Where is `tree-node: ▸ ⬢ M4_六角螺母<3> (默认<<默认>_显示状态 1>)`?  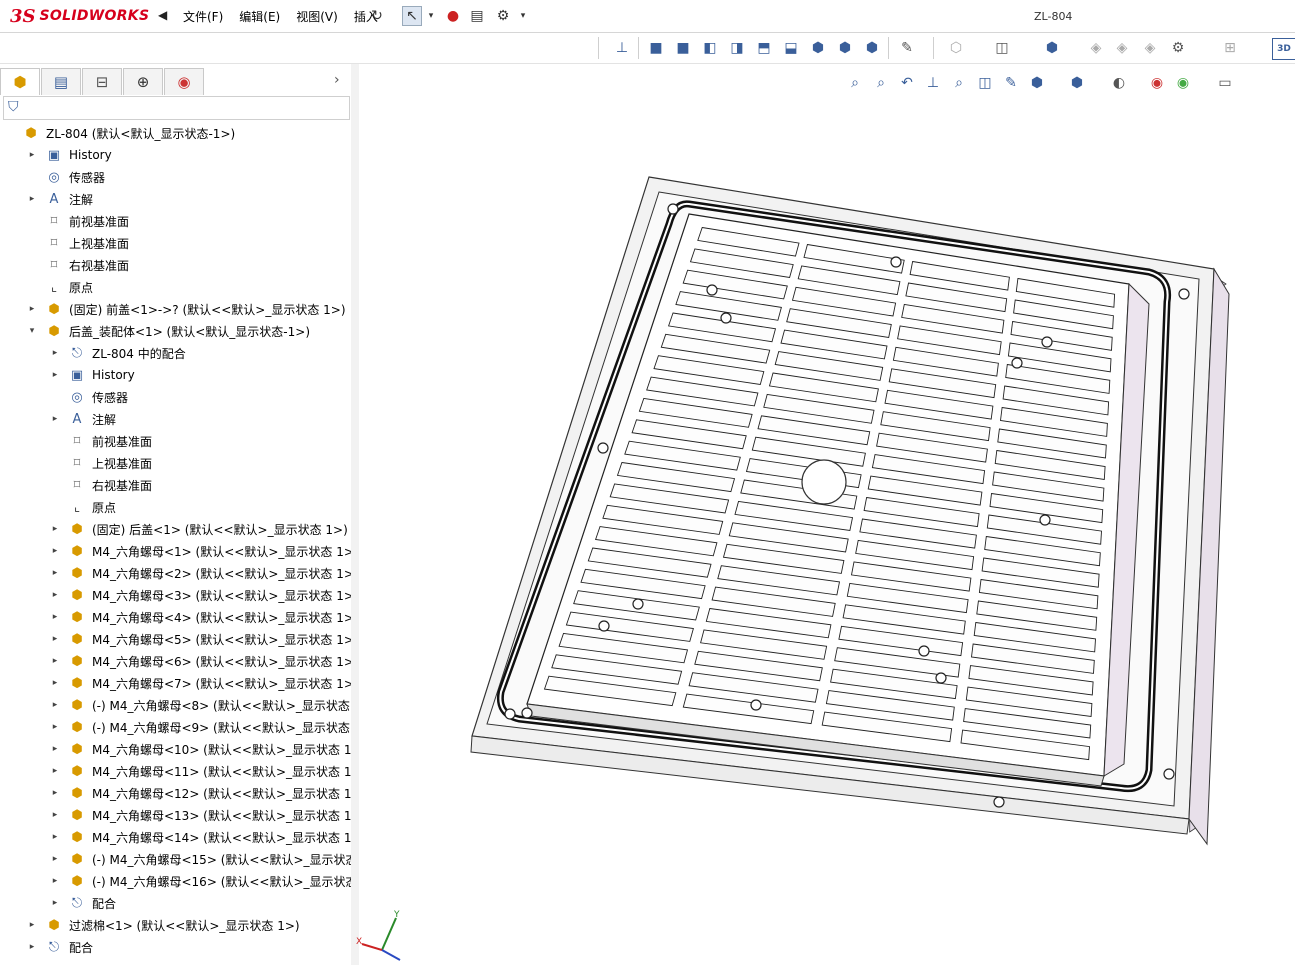 tree-node: ▸ ⬢ M4_六角螺母<3> (默认<<默认>_显示状态 1>) is located at coordinates (179, 595).